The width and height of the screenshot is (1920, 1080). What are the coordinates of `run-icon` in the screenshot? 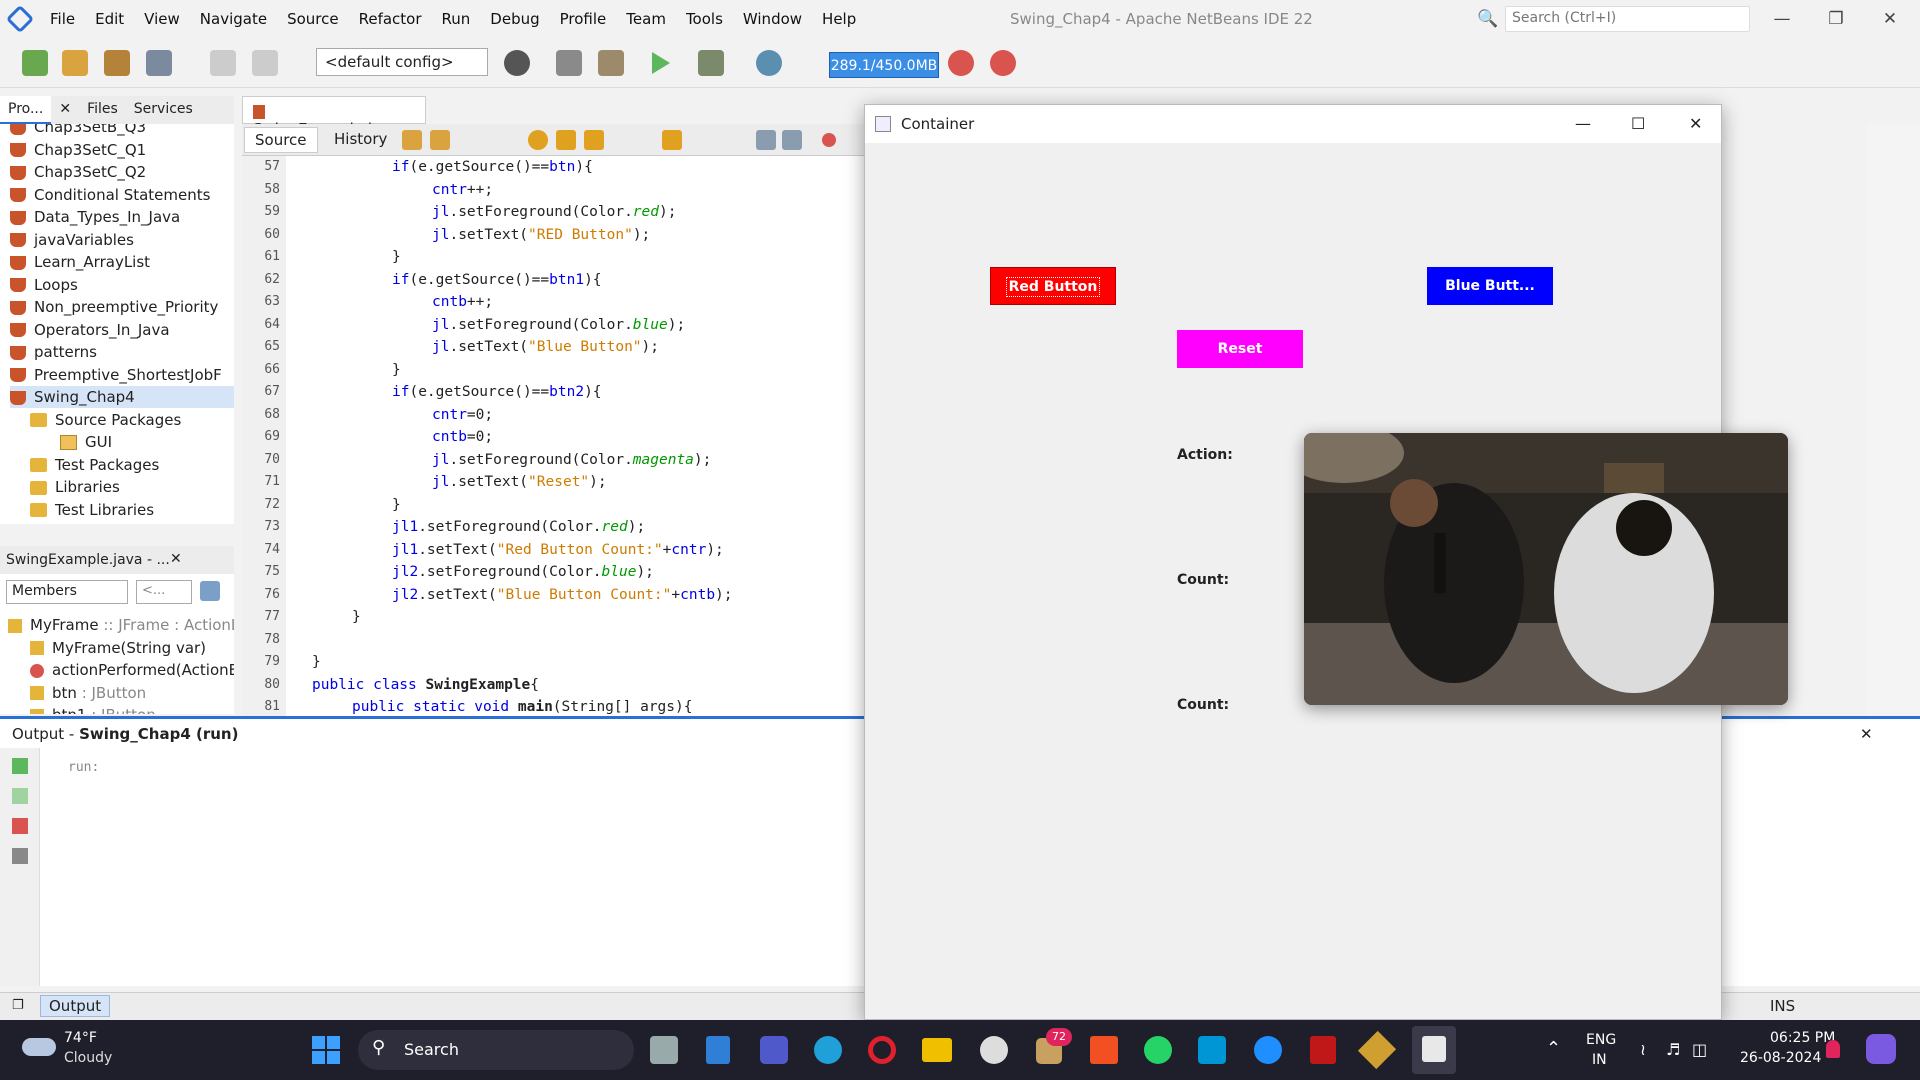 It's located at (661, 63).